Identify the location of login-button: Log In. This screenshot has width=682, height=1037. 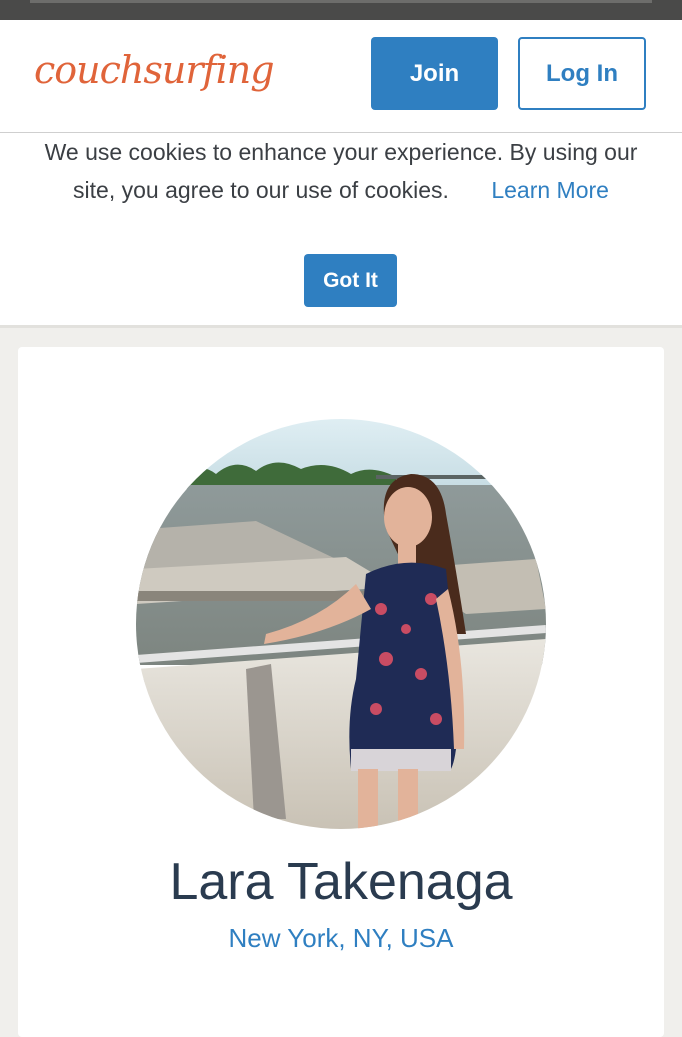
(582, 73).